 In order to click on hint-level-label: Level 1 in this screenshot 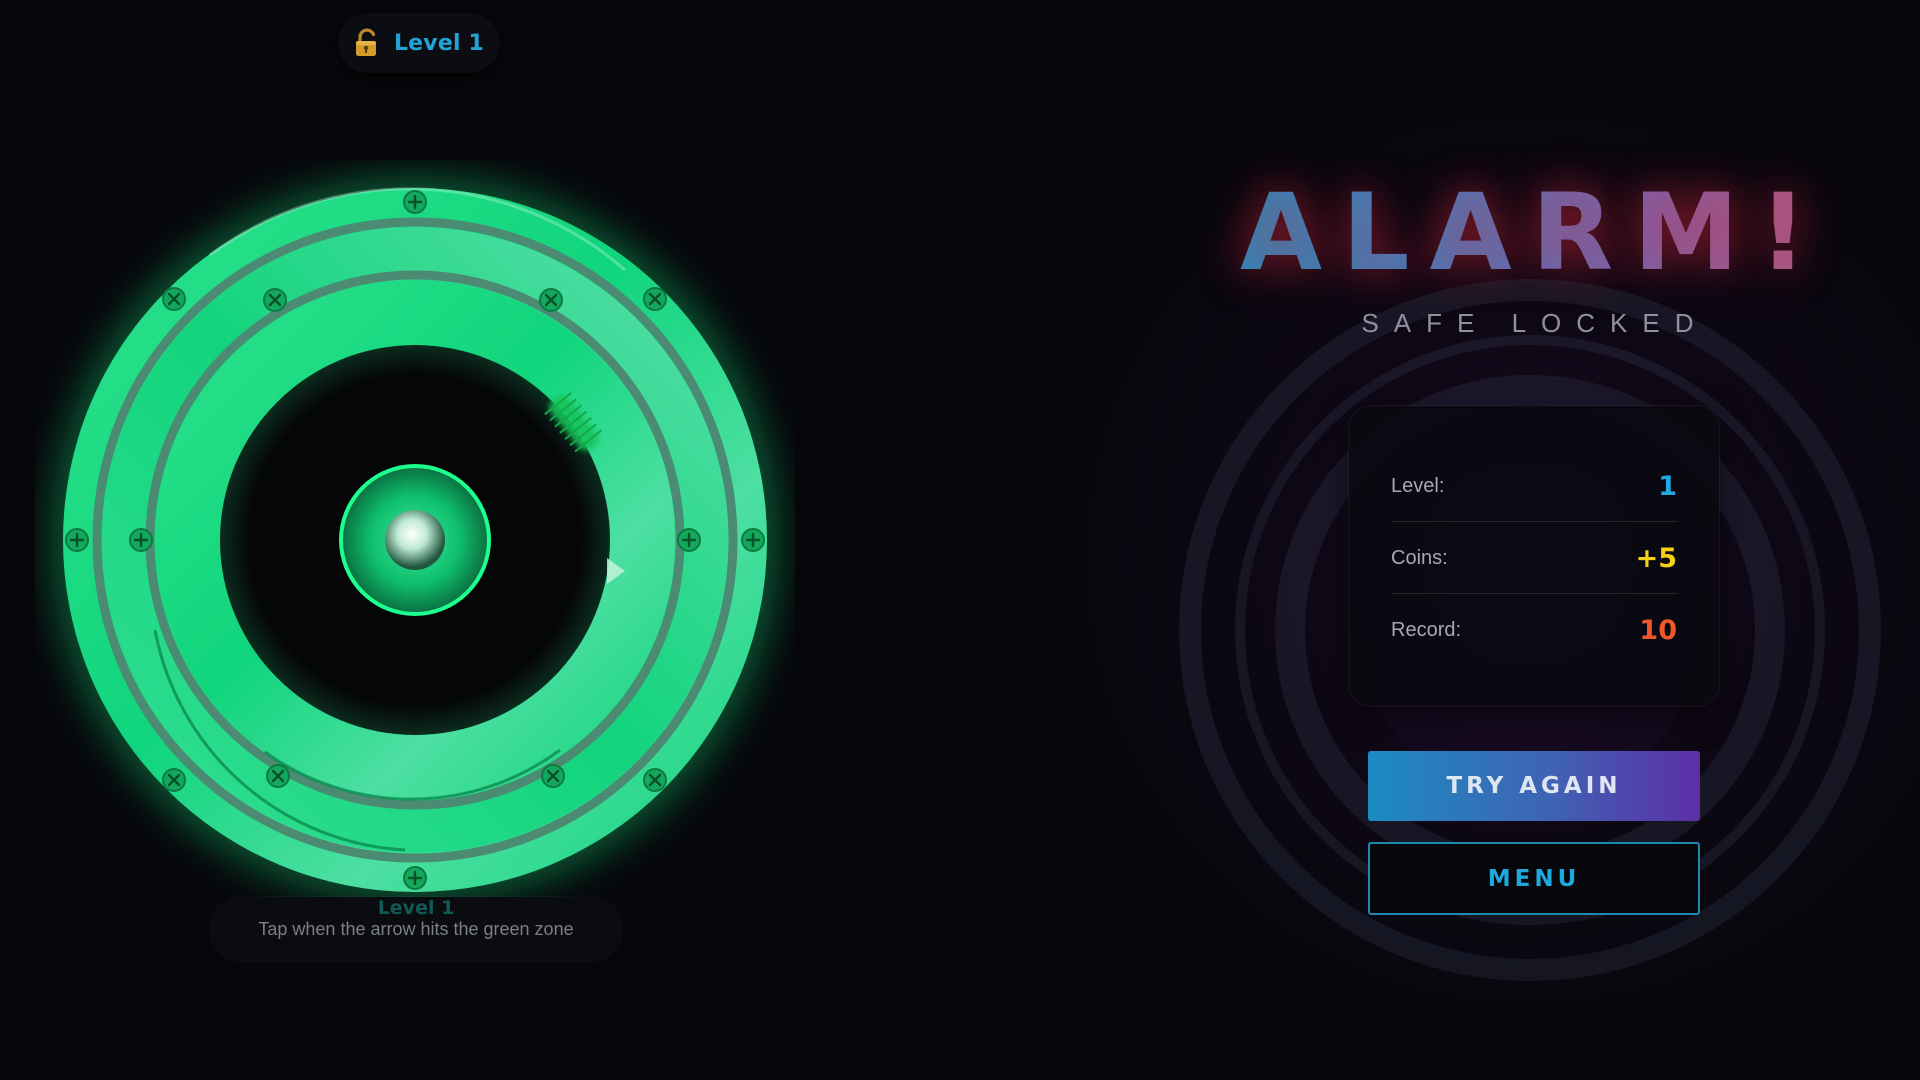, I will do `click(416, 908)`.